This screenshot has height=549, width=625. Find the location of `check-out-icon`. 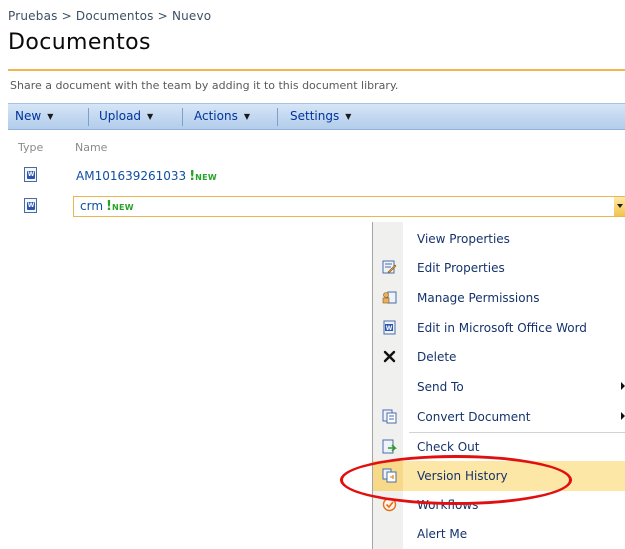

check-out-icon is located at coordinates (389, 446).